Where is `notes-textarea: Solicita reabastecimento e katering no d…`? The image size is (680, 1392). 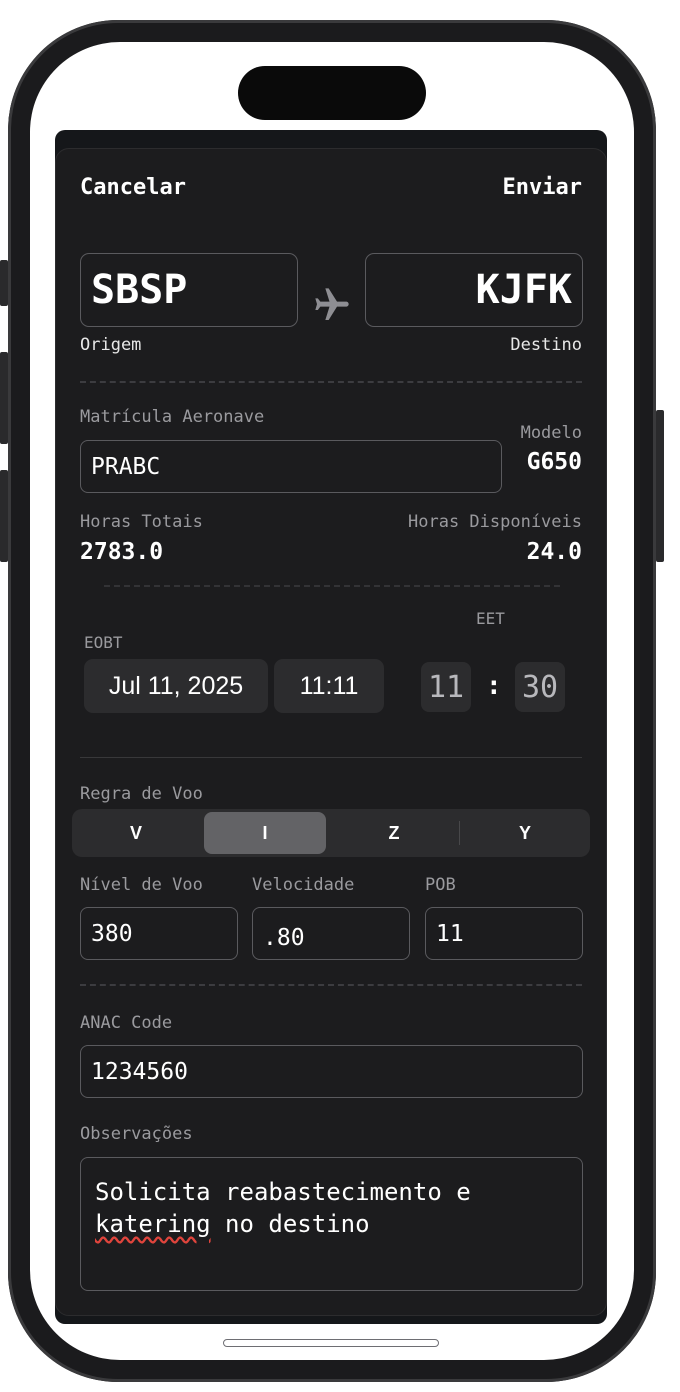
notes-textarea: Solicita reabastecimento e katering no d… is located at coordinates (331, 1224).